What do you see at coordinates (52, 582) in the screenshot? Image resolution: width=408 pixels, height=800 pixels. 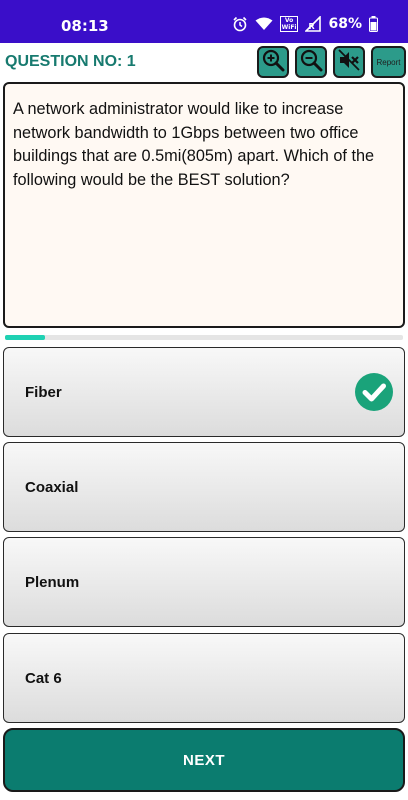 I see `option-label: Plenum` at bounding box center [52, 582].